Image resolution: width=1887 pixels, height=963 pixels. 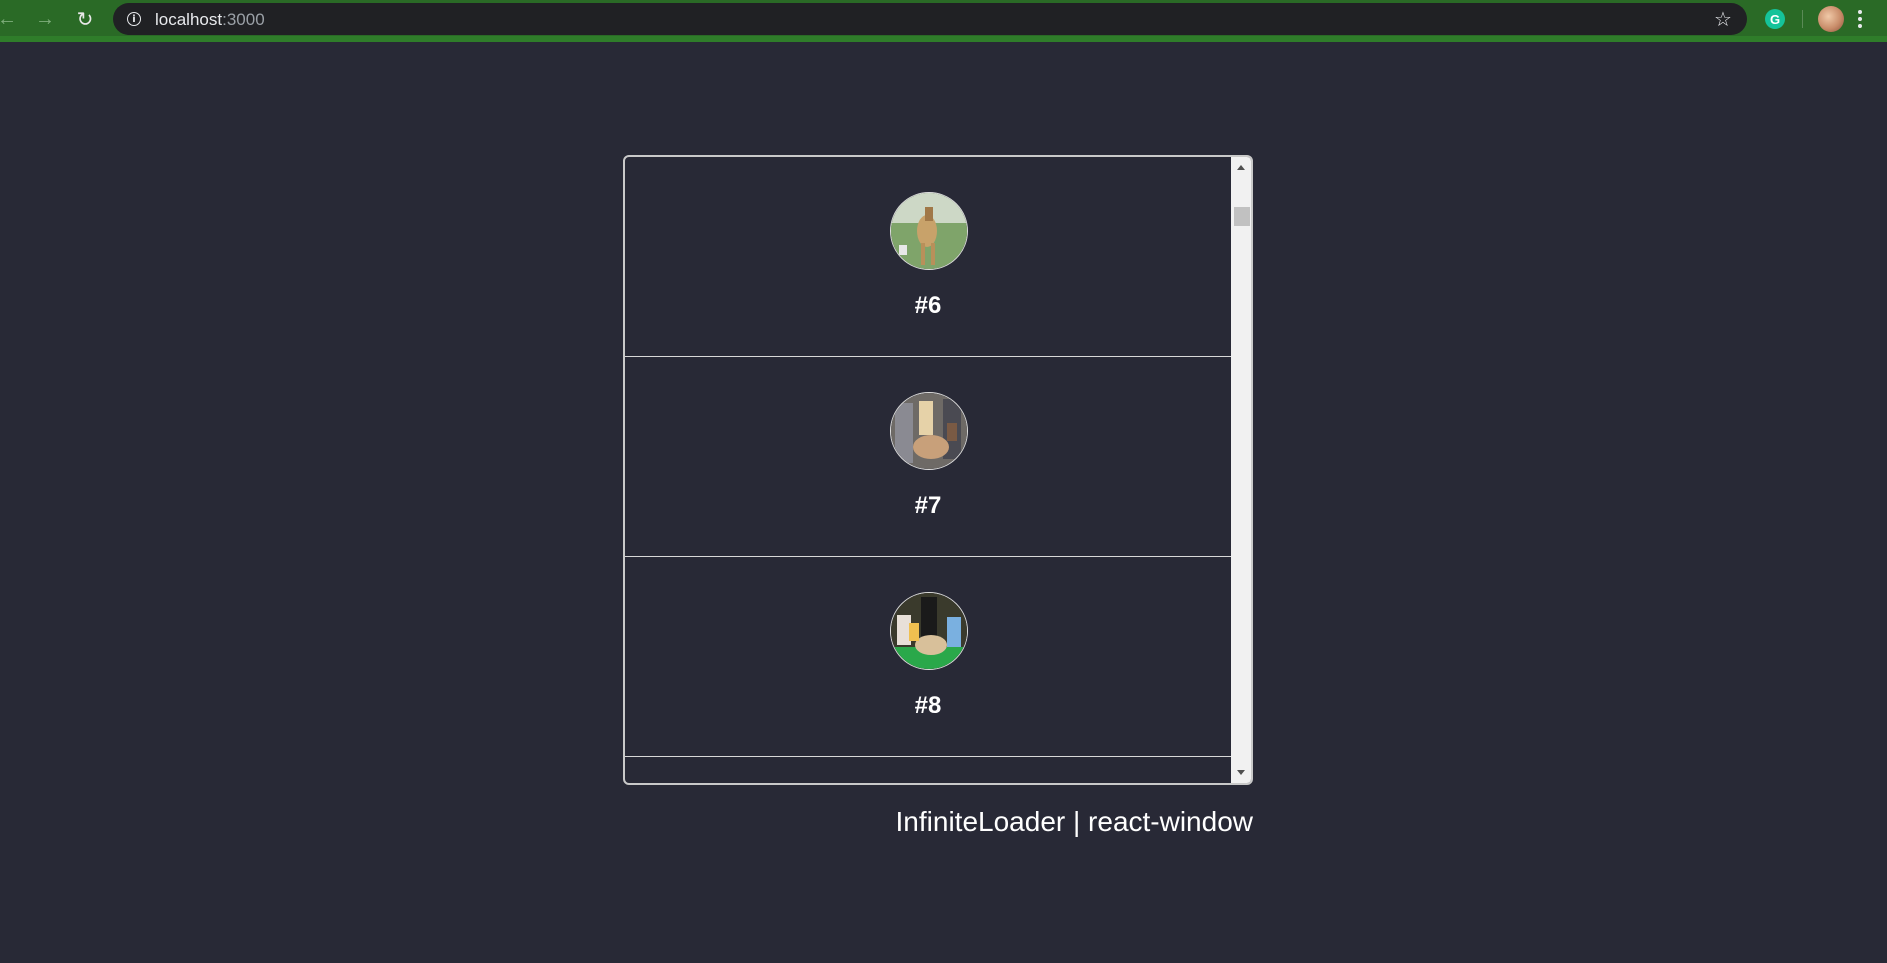 What do you see at coordinates (1723, 19) in the screenshot?
I see `bookmark-star-icon: ☆` at bounding box center [1723, 19].